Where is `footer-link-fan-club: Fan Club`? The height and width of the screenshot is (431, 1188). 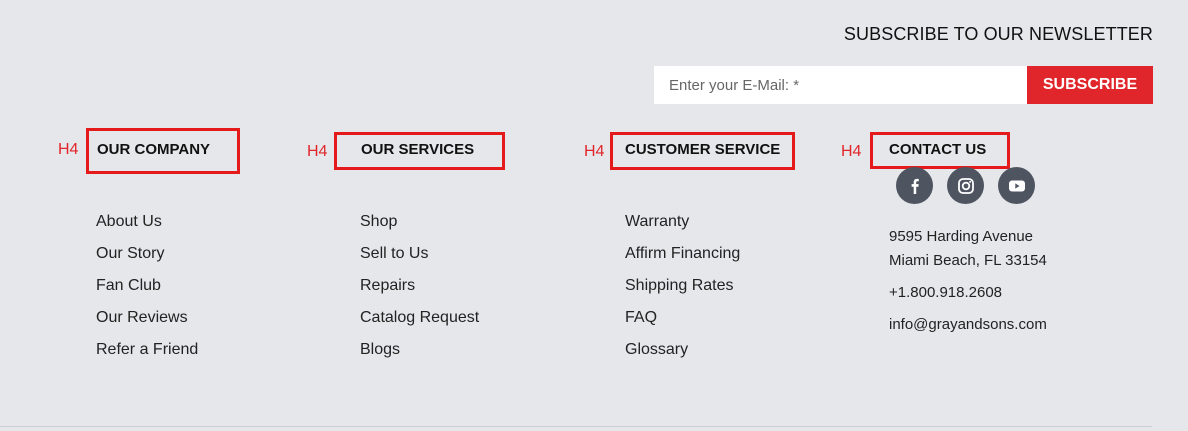
footer-link-fan-club: Fan Club is located at coordinates (147, 286).